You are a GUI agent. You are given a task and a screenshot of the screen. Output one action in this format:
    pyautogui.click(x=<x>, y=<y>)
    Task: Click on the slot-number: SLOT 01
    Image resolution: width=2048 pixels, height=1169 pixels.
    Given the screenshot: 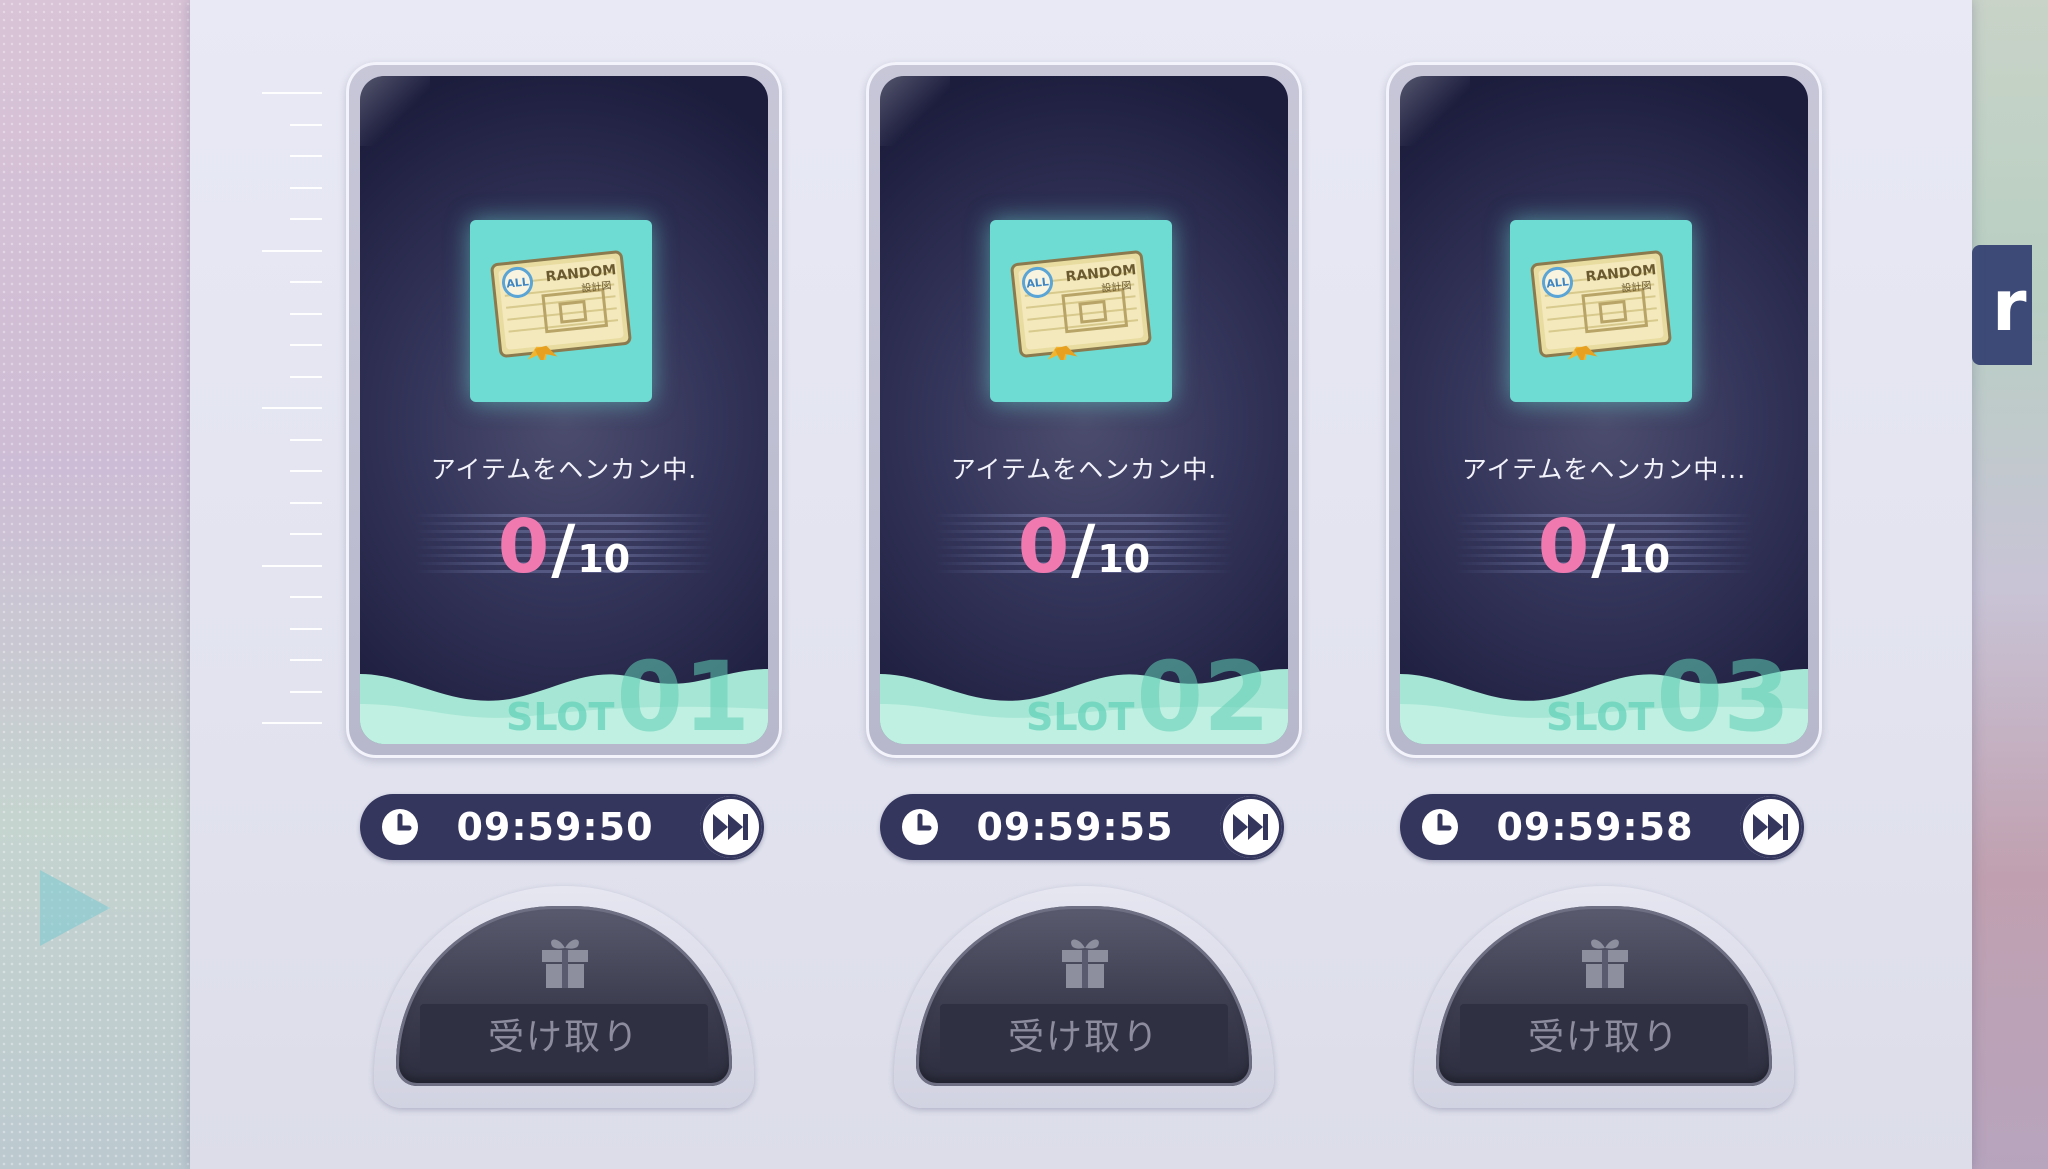 What is the action you would take?
    pyautogui.click(x=627, y=692)
    